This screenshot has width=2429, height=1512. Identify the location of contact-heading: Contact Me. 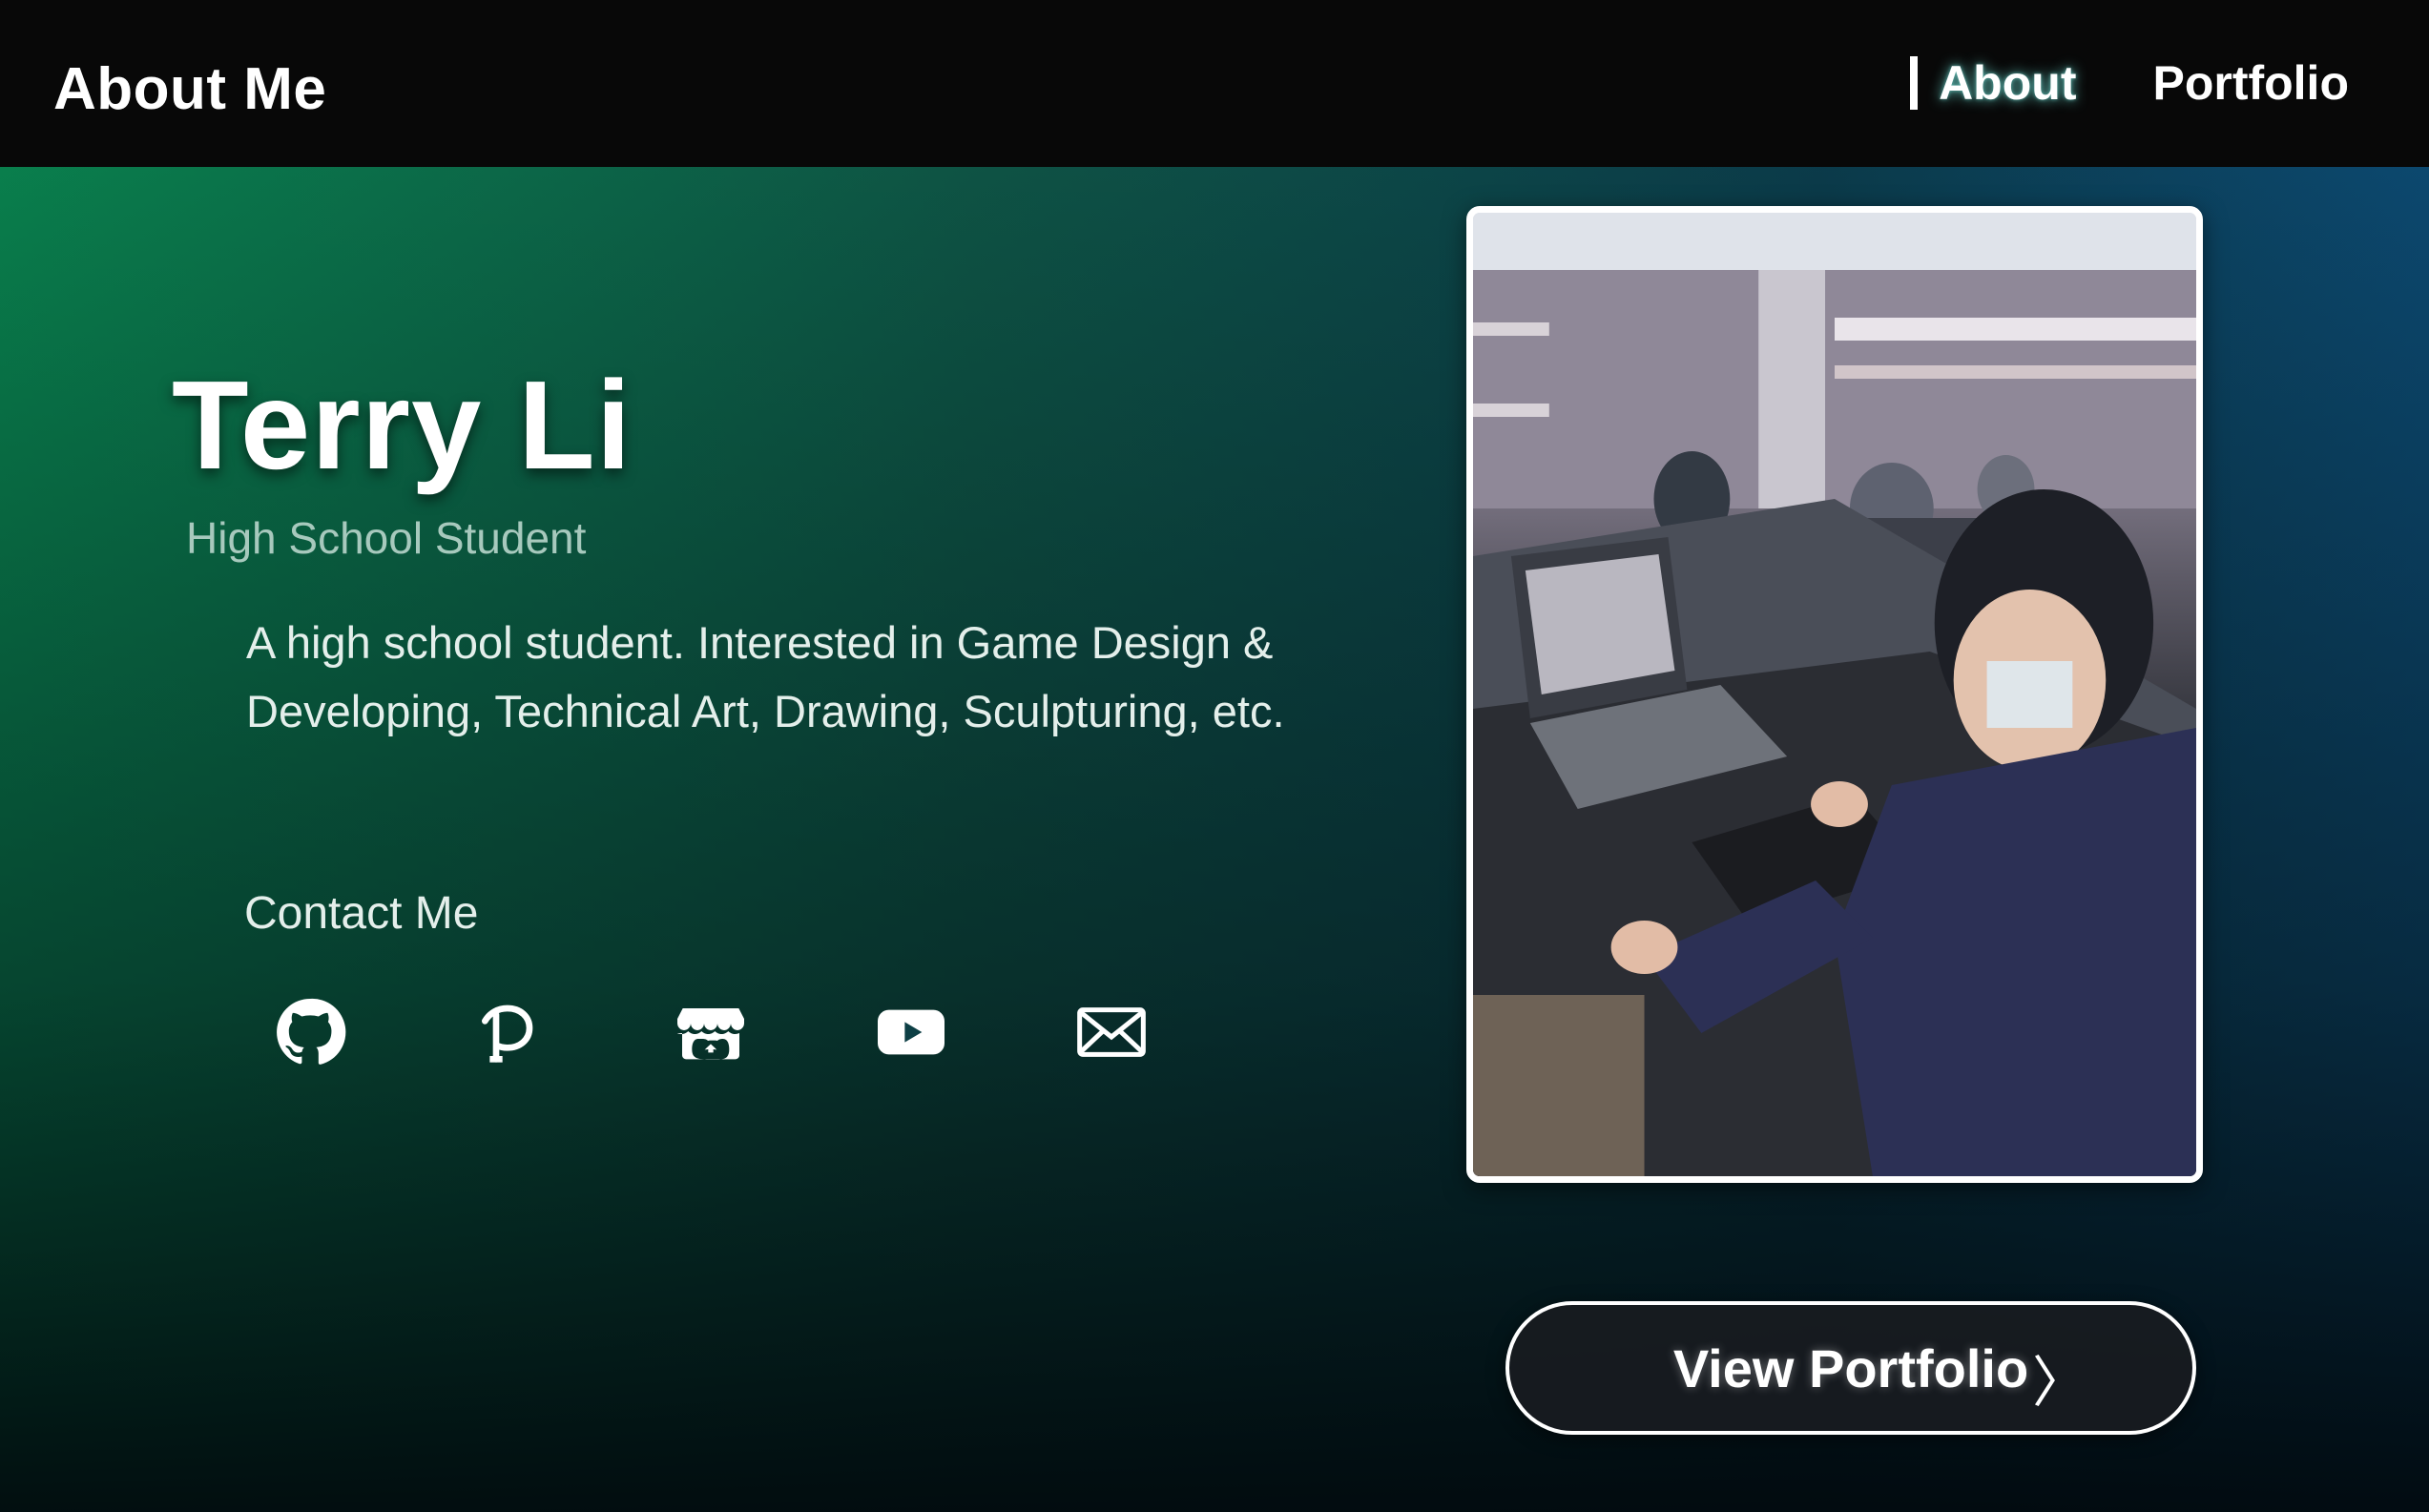
(362, 913).